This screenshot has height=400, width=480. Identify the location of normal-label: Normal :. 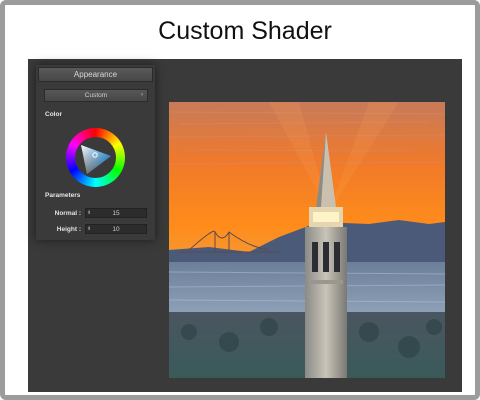
(67, 213).